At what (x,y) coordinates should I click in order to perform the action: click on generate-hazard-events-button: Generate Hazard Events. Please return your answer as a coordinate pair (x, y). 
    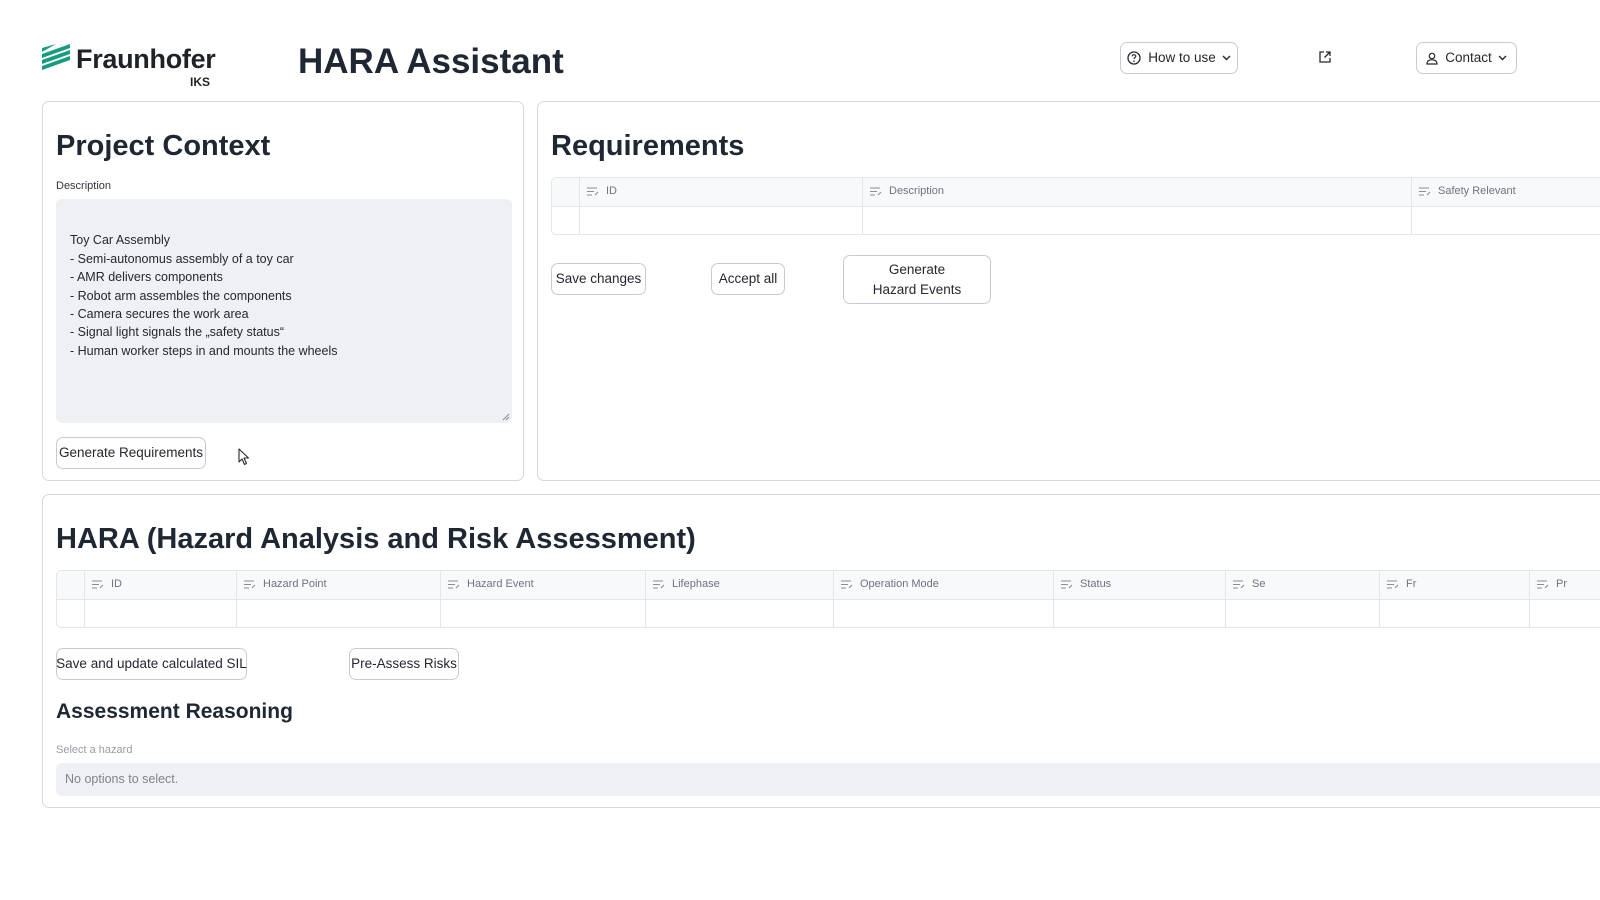
    Looking at the image, I should click on (917, 279).